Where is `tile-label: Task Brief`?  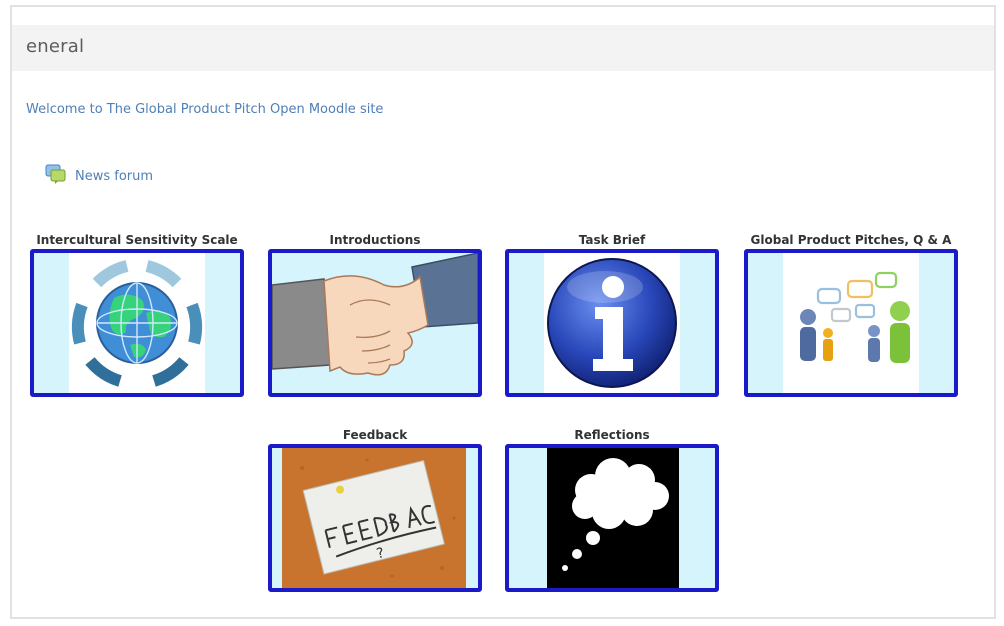 tile-label: Task Brief is located at coordinates (612, 240).